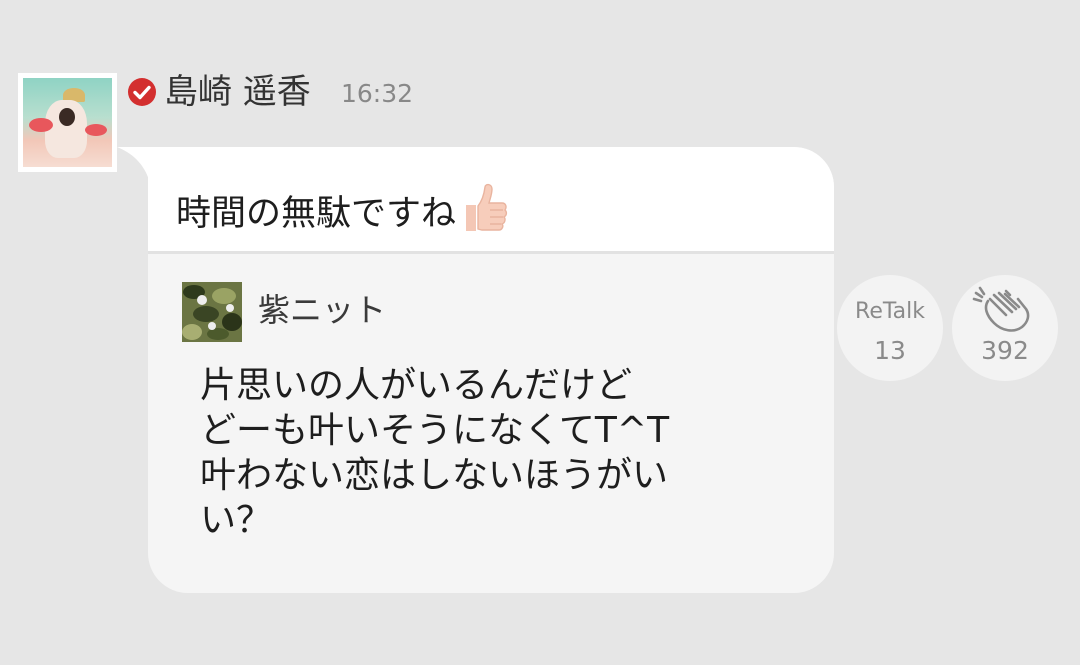 The width and height of the screenshot is (1080, 665). I want to click on message-body: 時間の無駄ですね, so click(316, 214).